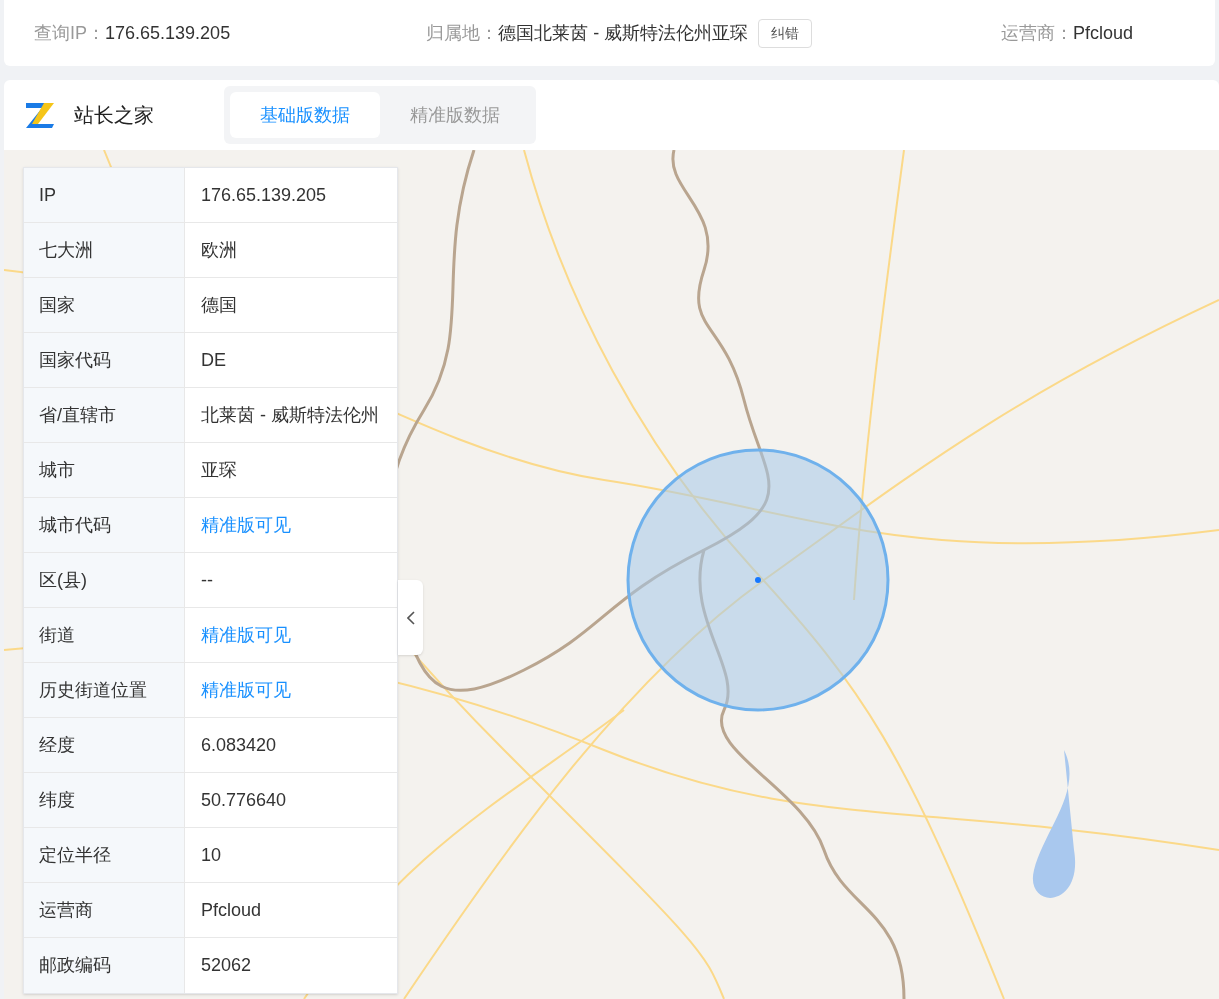  What do you see at coordinates (219, 250) in the screenshot?
I see `value-cell-text: 欧洲` at bounding box center [219, 250].